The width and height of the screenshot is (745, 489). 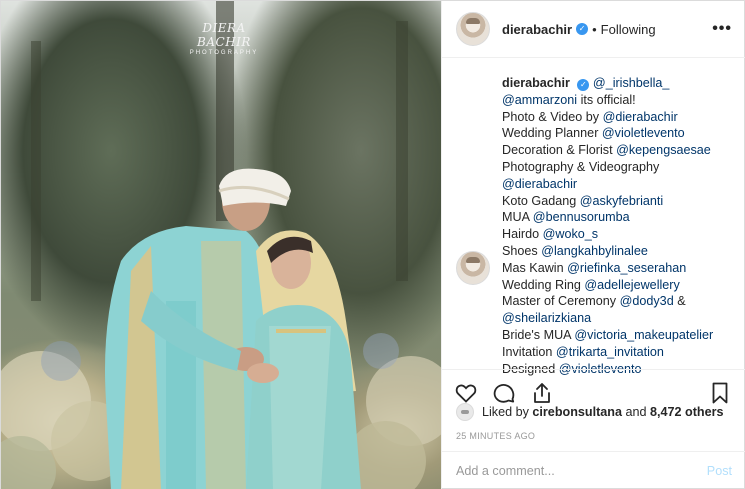 What do you see at coordinates (687, 412) in the screenshot?
I see `likes-count: 8,472 others` at bounding box center [687, 412].